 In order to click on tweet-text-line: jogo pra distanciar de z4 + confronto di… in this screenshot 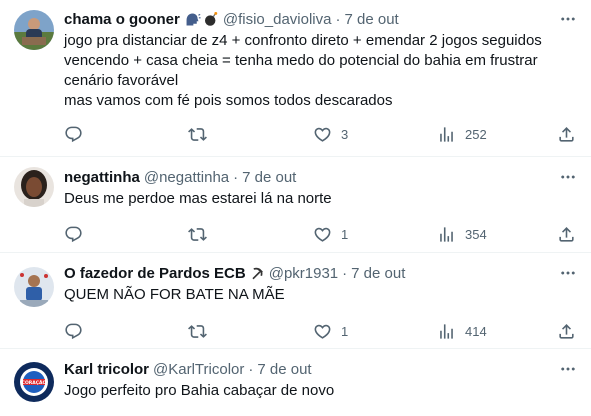, I will do `click(303, 40)`.